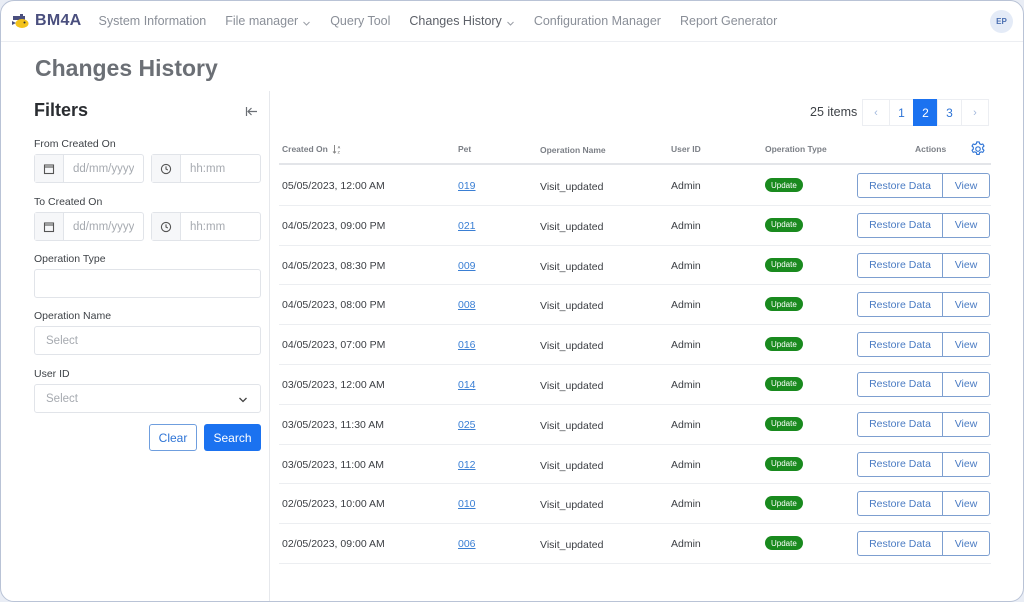  Describe the element at coordinates (104, 168) in the screenshot. I see `from-date-placeholder: dd/mm/yyyy` at that location.